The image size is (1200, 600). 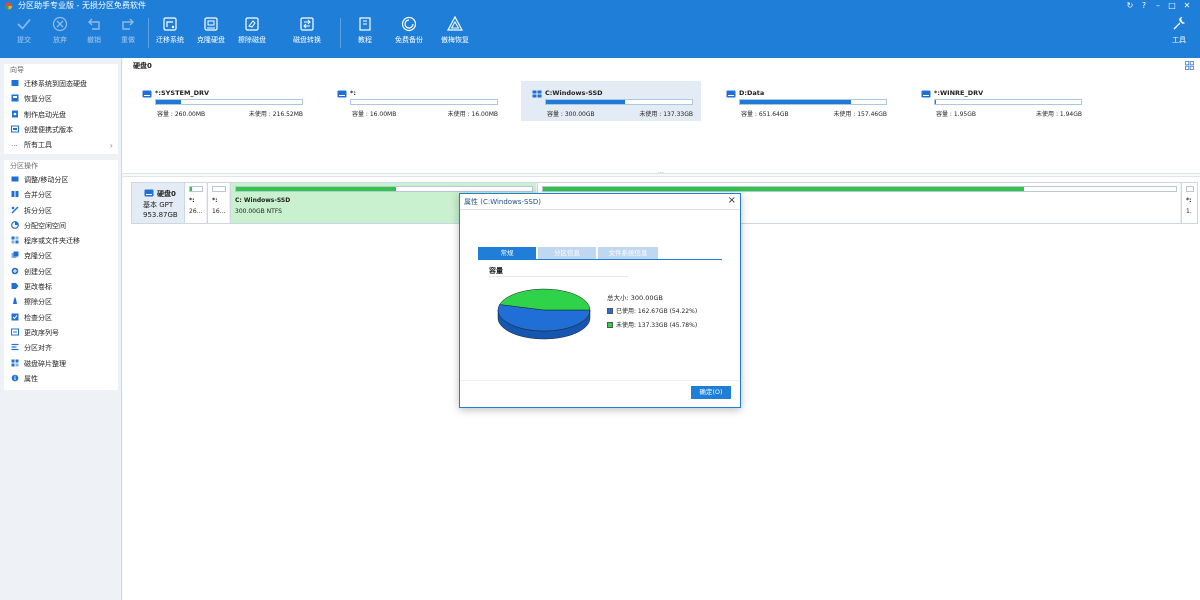 What do you see at coordinates (1189, 65) in the screenshot?
I see `grid-view-icon` at bounding box center [1189, 65].